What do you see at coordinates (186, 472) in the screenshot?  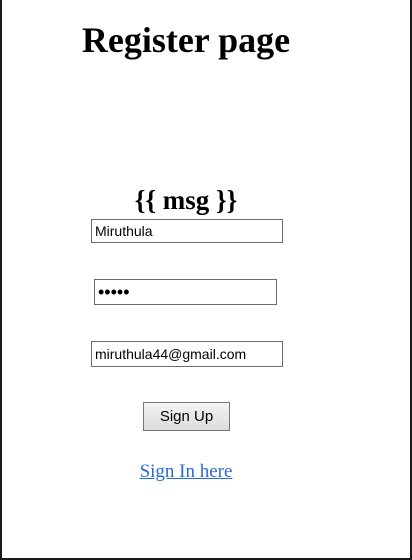 I see `sign-in-link: Sign In here` at bounding box center [186, 472].